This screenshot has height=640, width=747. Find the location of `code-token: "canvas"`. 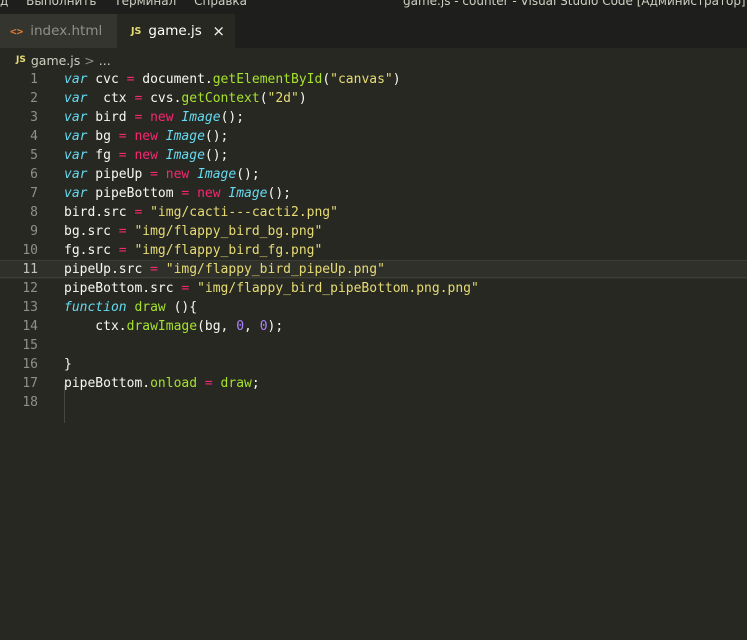

code-token: "canvas" is located at coordinates (361, 79).